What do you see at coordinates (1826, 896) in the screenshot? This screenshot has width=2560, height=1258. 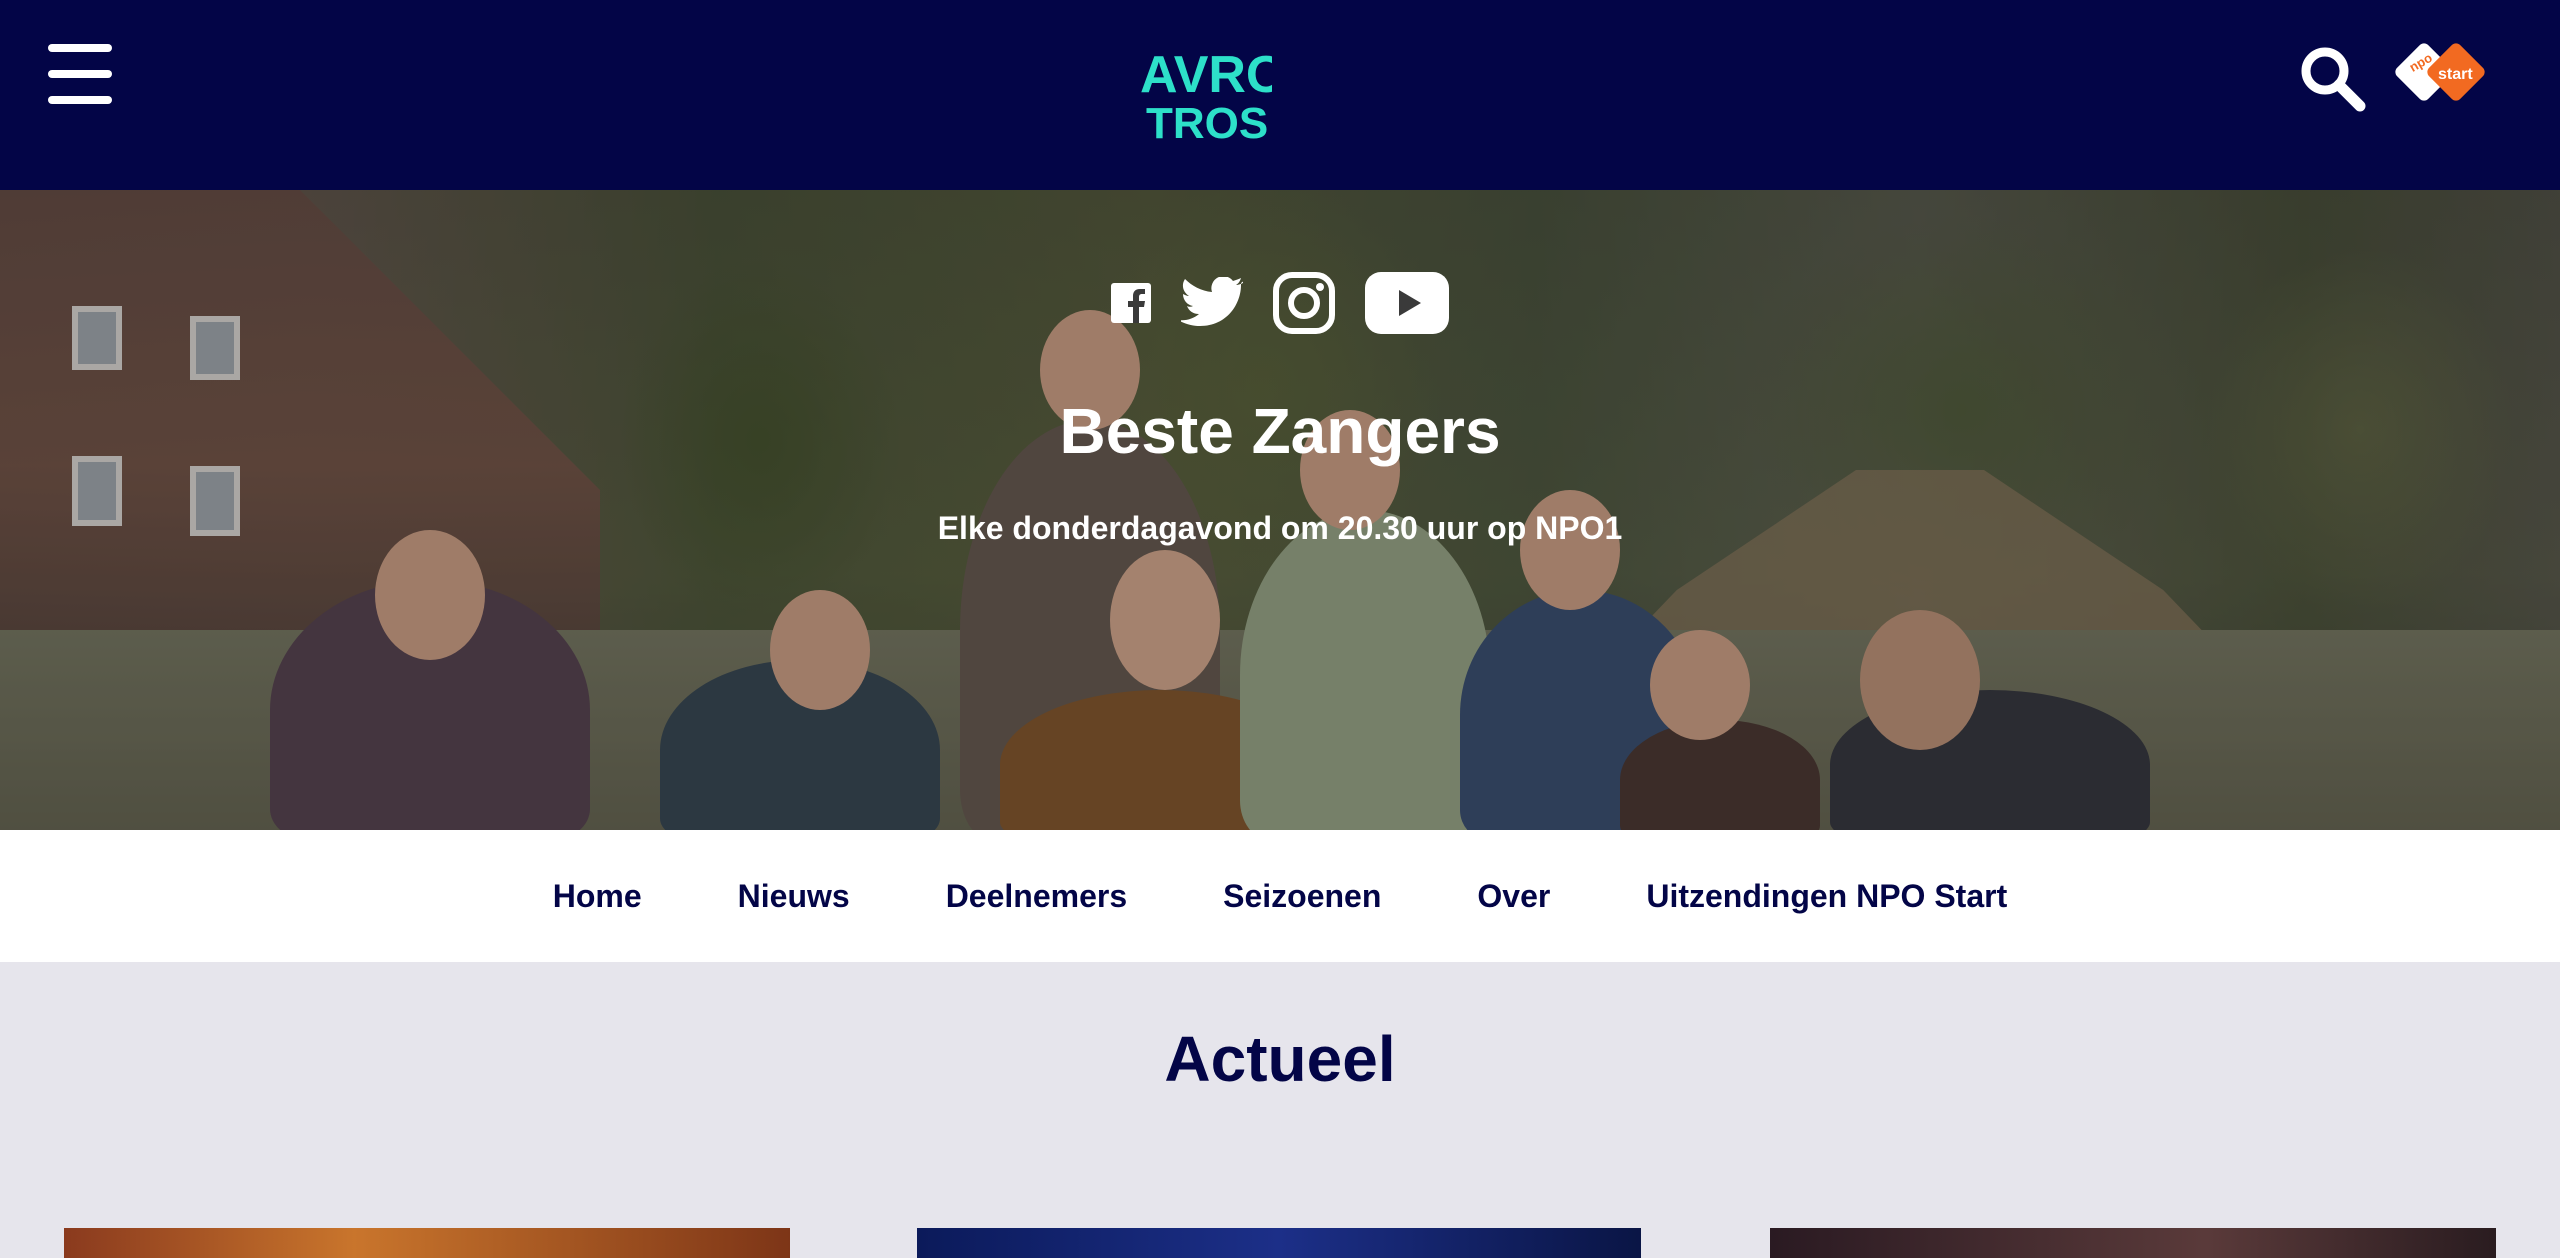 I see `nav-item-uitzendingen: Uitzendingen NPO Start` at bounding box center [1826, 896].